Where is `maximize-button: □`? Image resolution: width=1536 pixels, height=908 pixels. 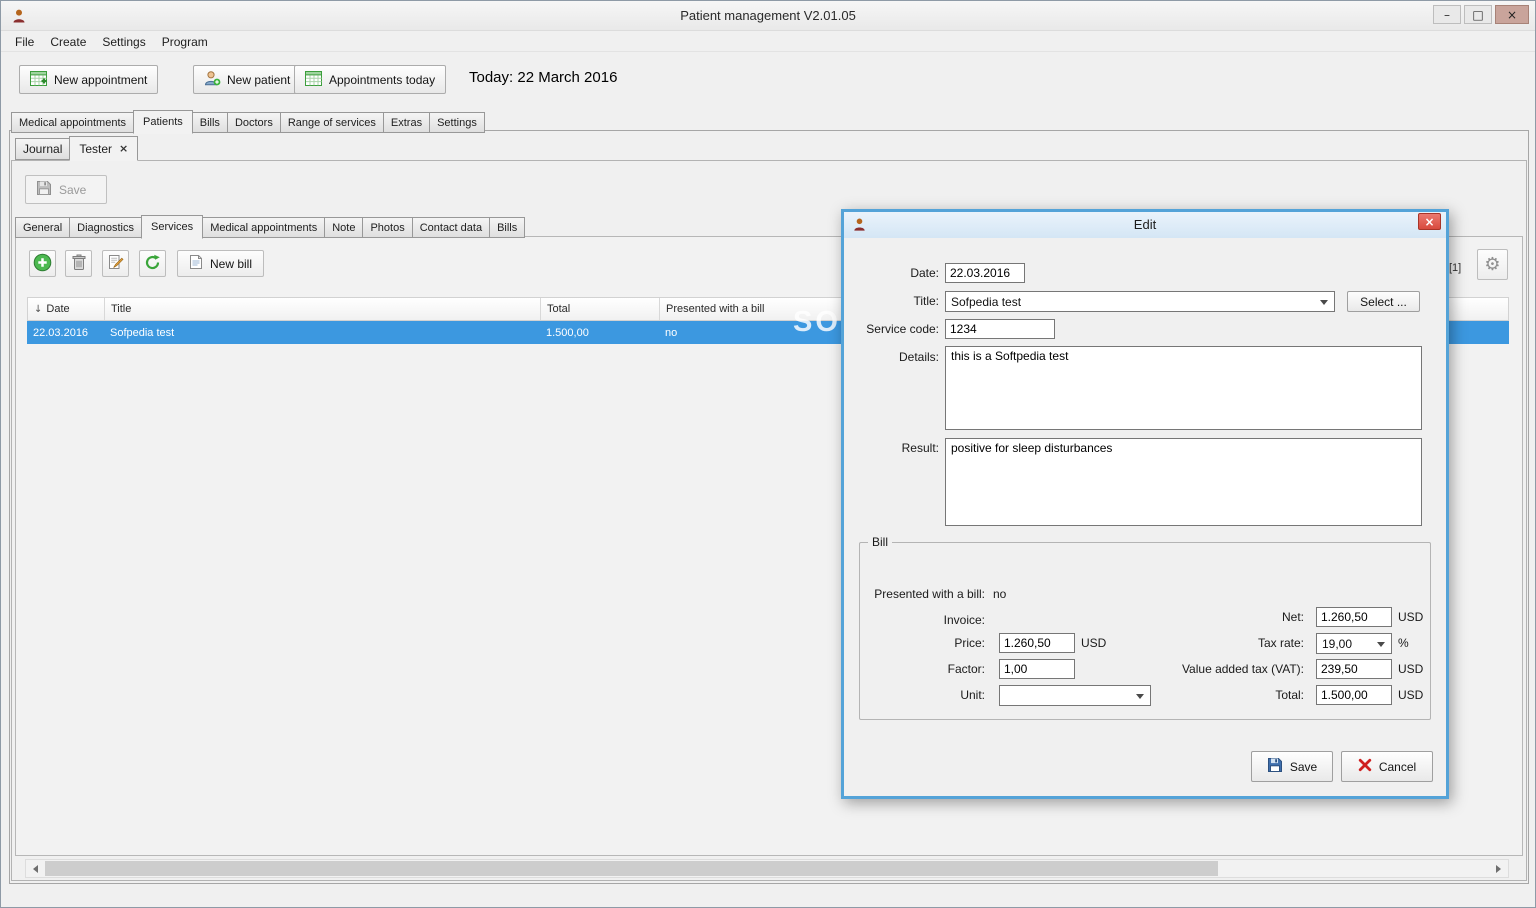
maximize-button: □ is located at coordinates (1478, 14).